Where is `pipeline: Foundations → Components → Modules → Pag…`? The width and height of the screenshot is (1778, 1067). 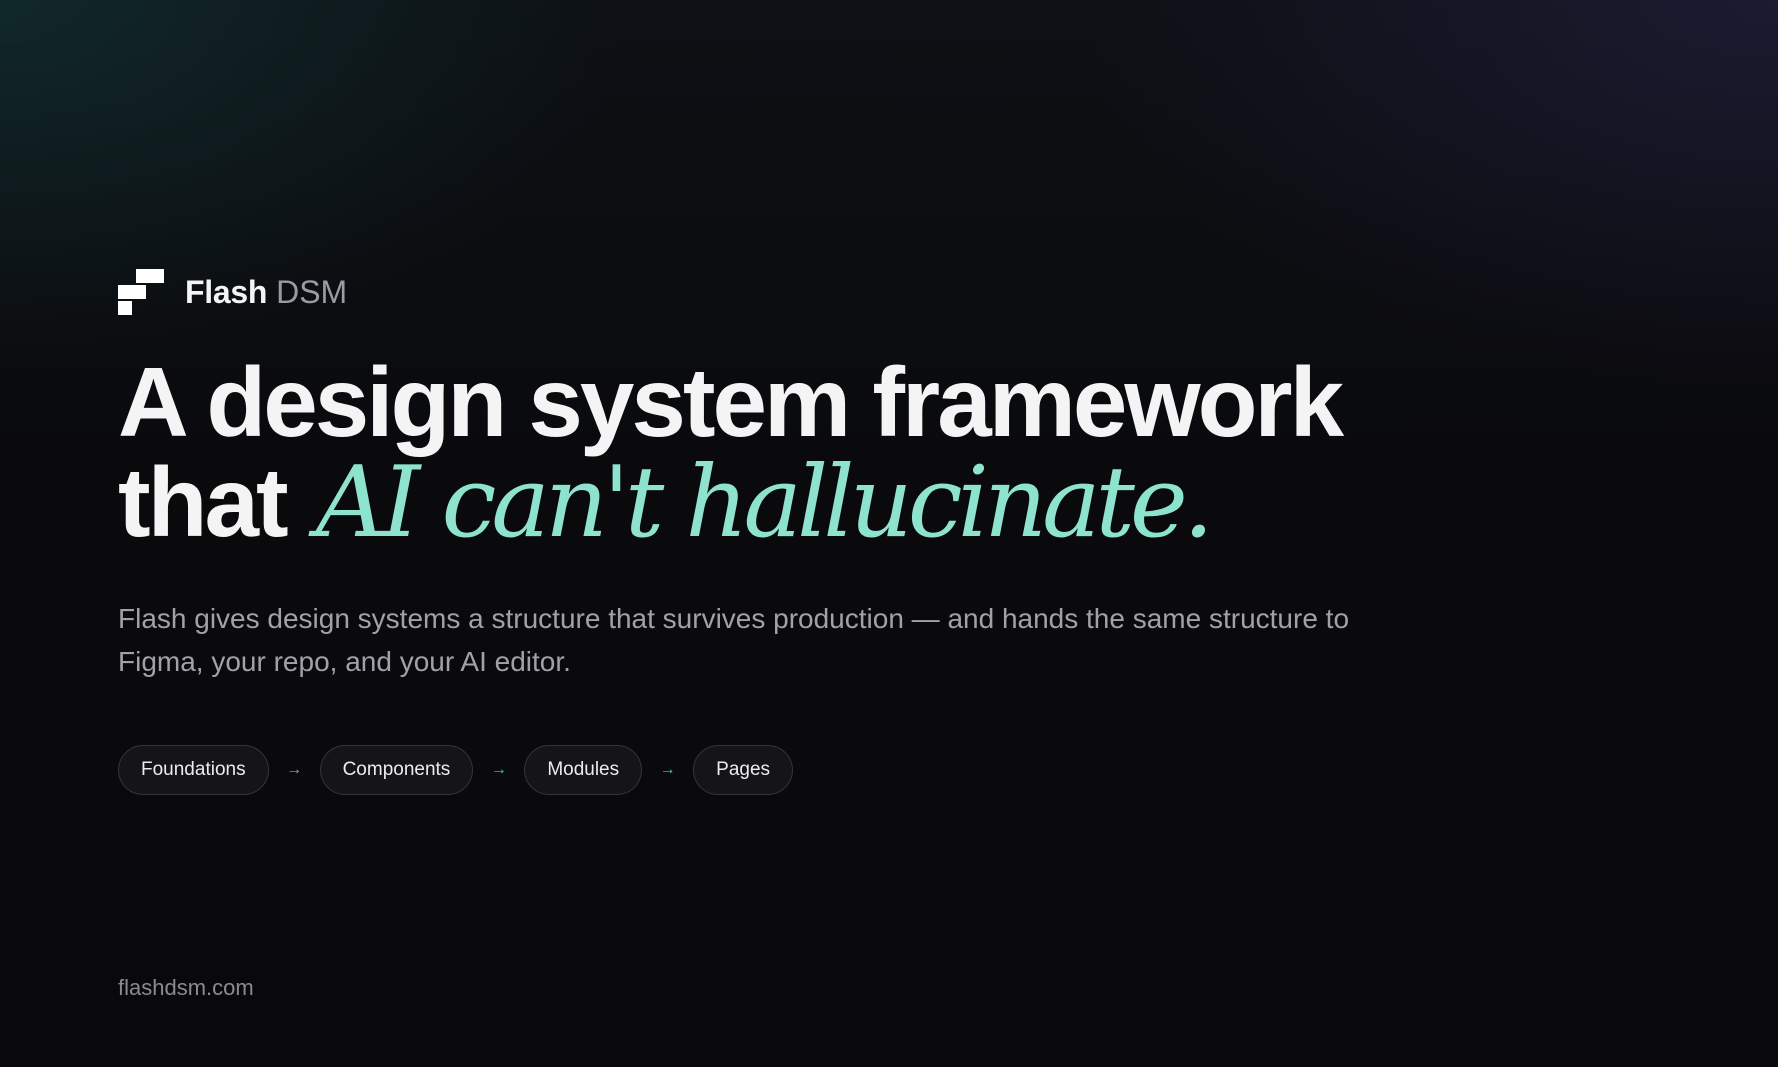 pipeline: Foundations → Components → Modules → Pag… is located at coordinates (818, 770).